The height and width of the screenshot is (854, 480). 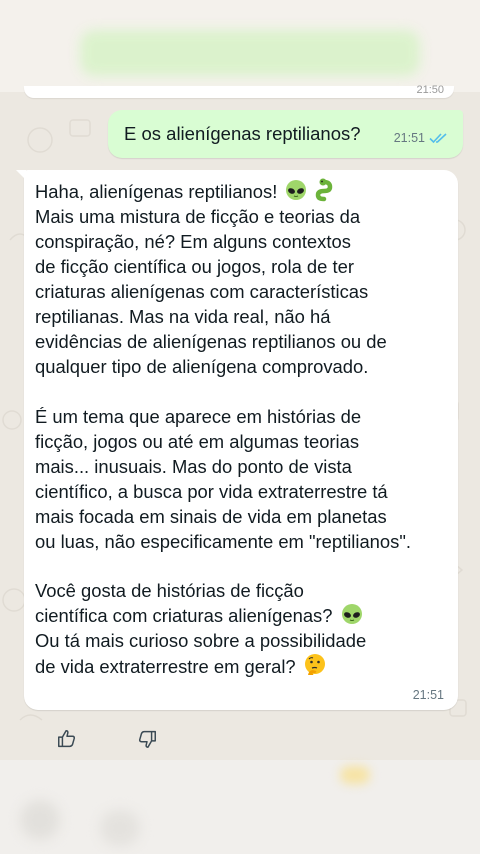 I want to click on outgoing-message-bubble: E os alienígenas reptilianos? 21:51, so click(x=285, y=134).